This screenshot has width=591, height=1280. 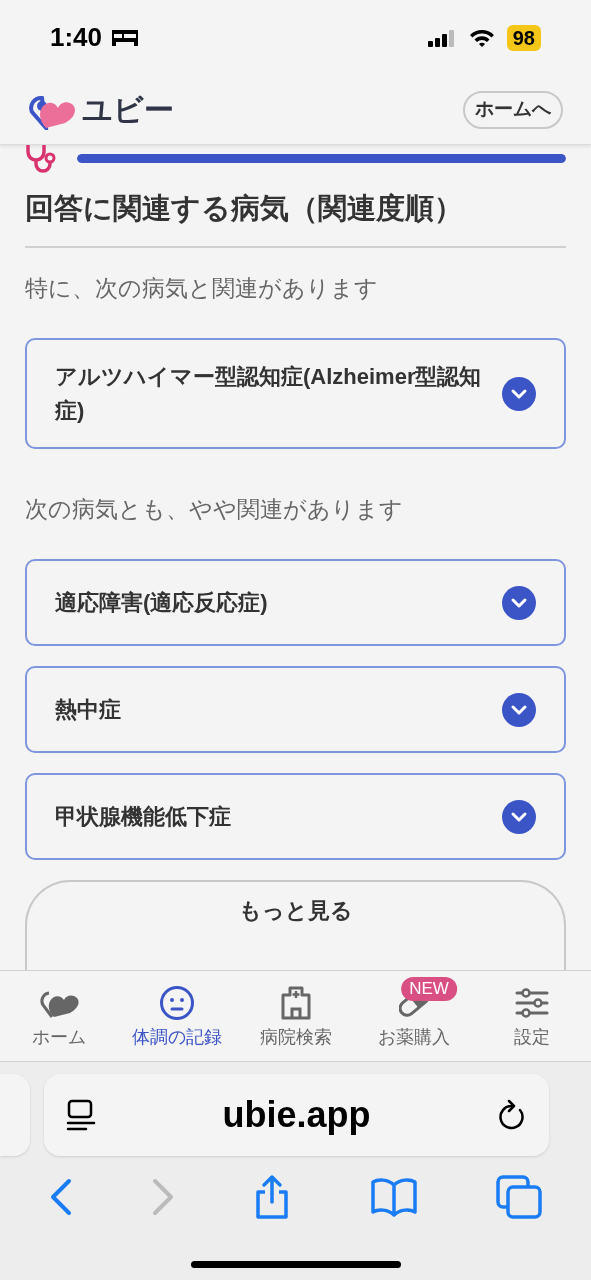 What do you see at coordinates (531, 1003) in the screenshot?
I see `sliders-icon` at bounding box center [531, 1003].